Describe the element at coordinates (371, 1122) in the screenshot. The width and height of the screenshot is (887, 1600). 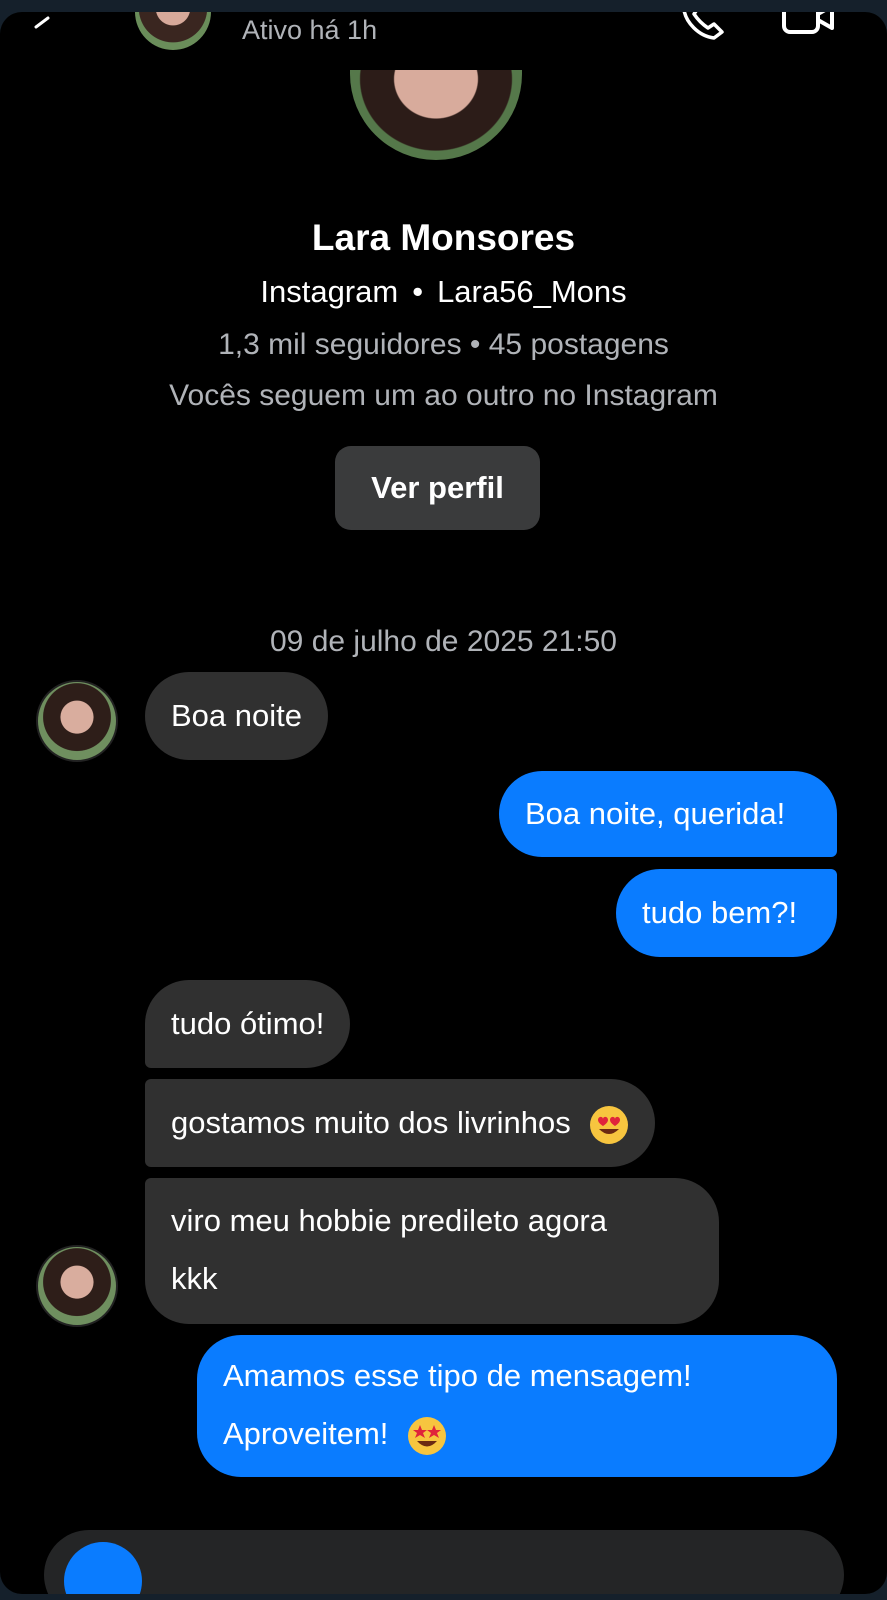
I see `message-text: gostamos muito dos livrinhos` at that location.